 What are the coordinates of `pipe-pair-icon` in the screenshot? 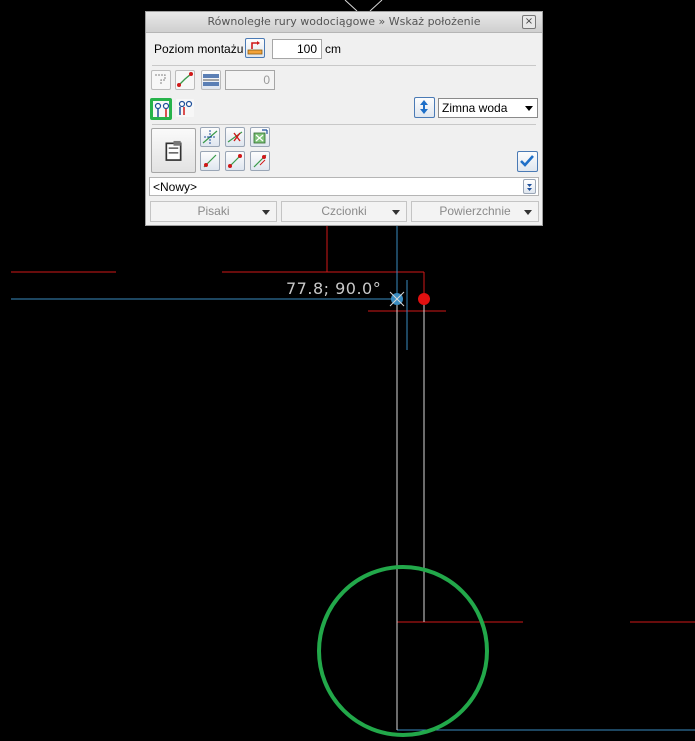 It's located at (162, 109).